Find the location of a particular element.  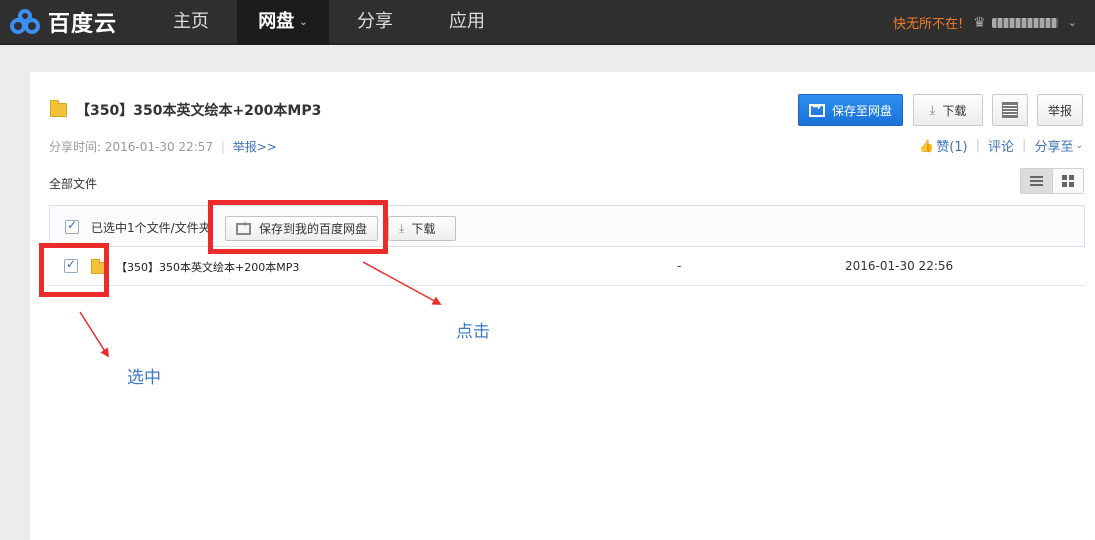

share-title: 【350】350本英文绘本+200本MP3 is located at coordinates (185, 110).